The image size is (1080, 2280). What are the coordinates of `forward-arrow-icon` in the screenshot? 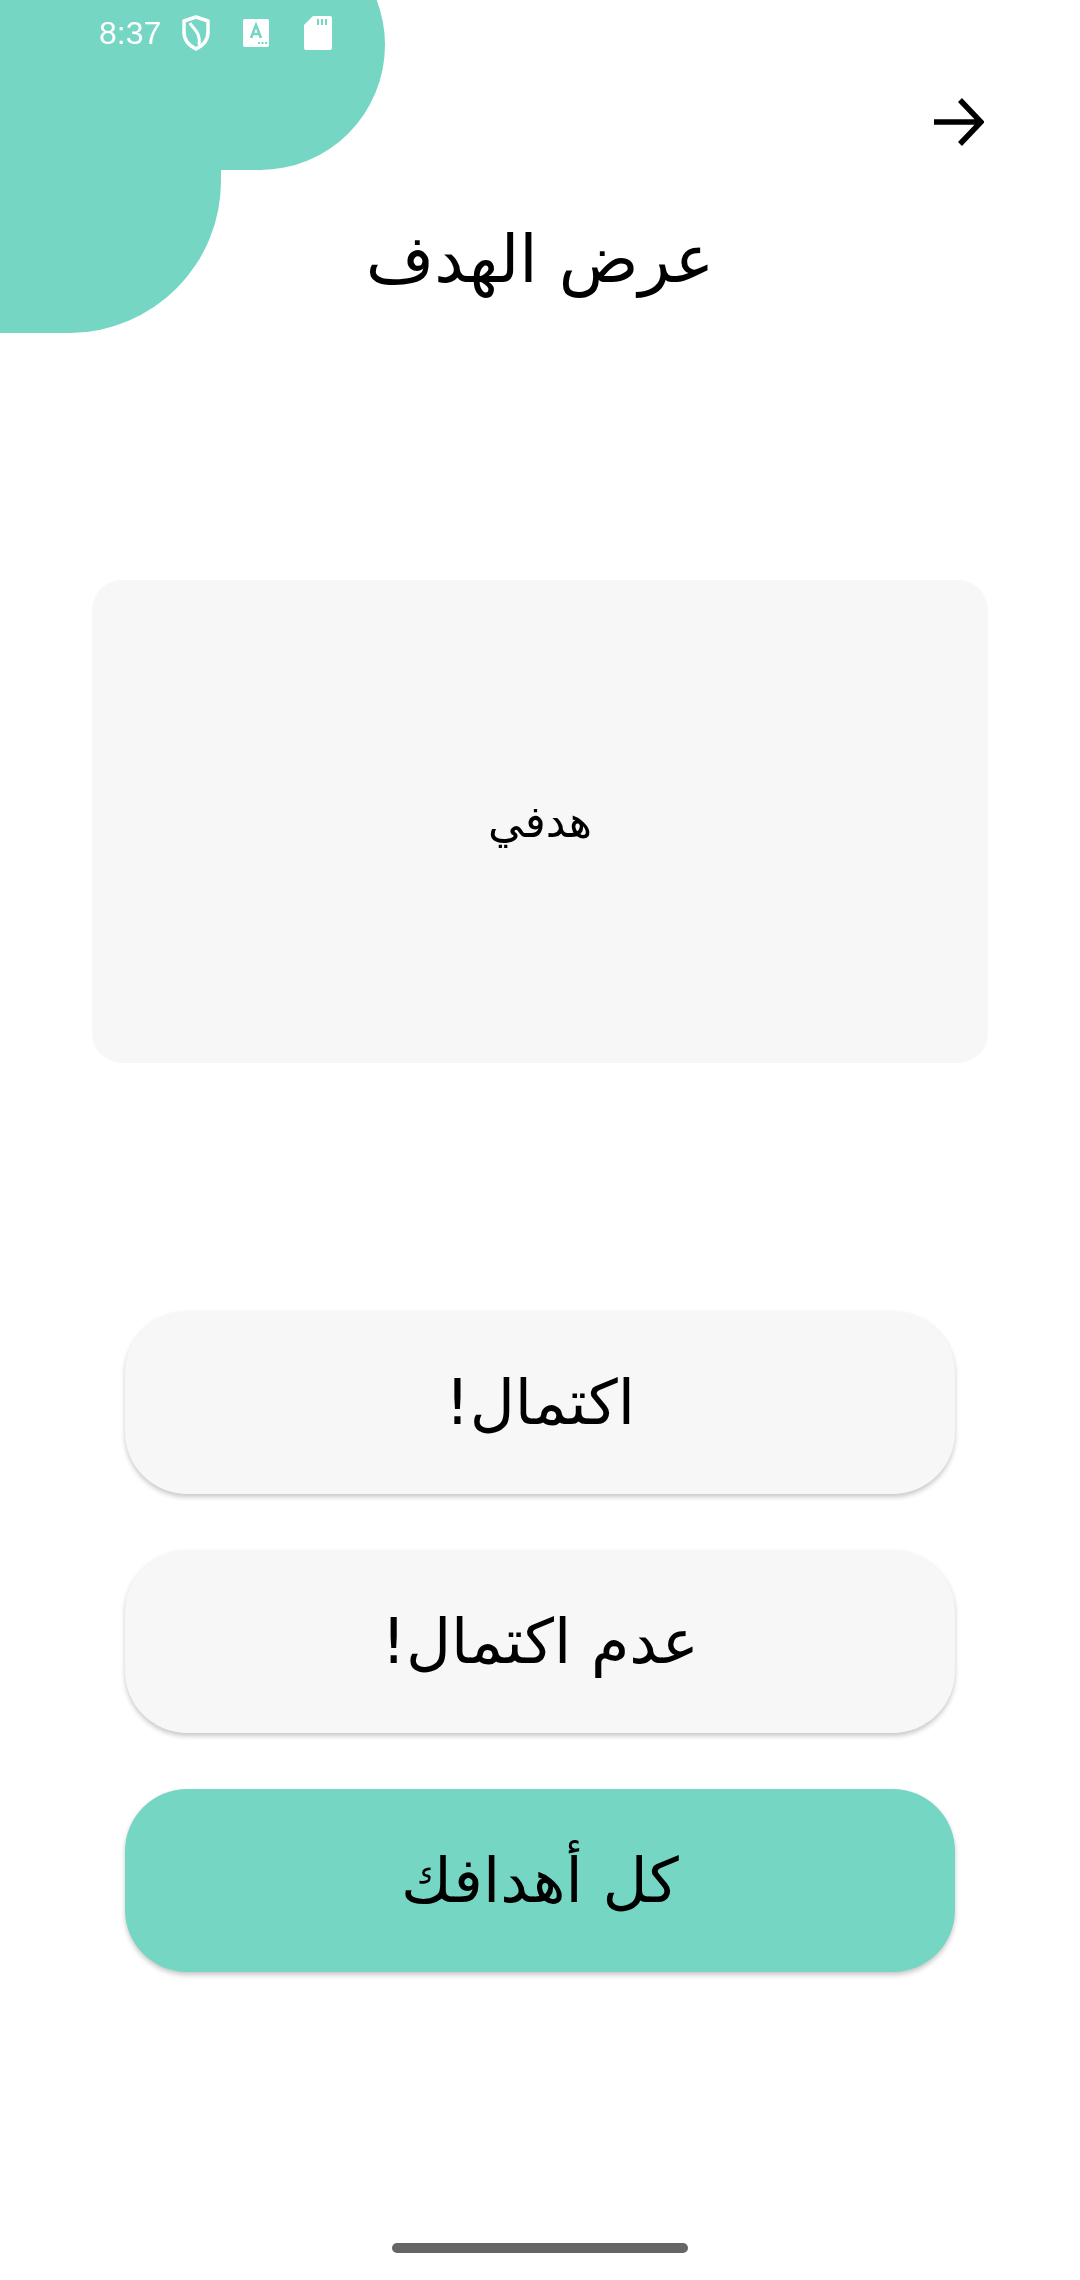 It's located at (958, 122).